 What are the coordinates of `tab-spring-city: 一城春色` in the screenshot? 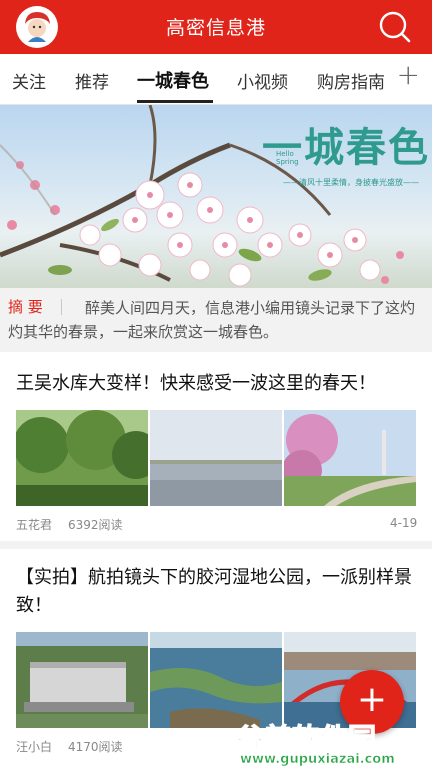 It's located at (173, 80).